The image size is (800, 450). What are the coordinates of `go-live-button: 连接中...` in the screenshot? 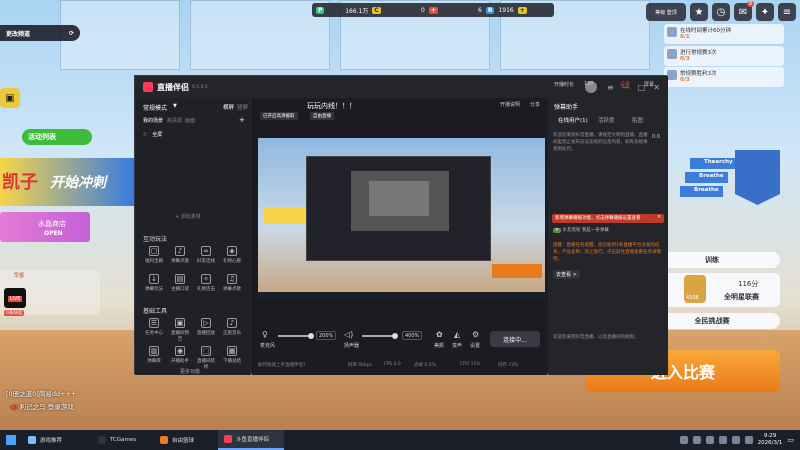 It's located at (515, 339).